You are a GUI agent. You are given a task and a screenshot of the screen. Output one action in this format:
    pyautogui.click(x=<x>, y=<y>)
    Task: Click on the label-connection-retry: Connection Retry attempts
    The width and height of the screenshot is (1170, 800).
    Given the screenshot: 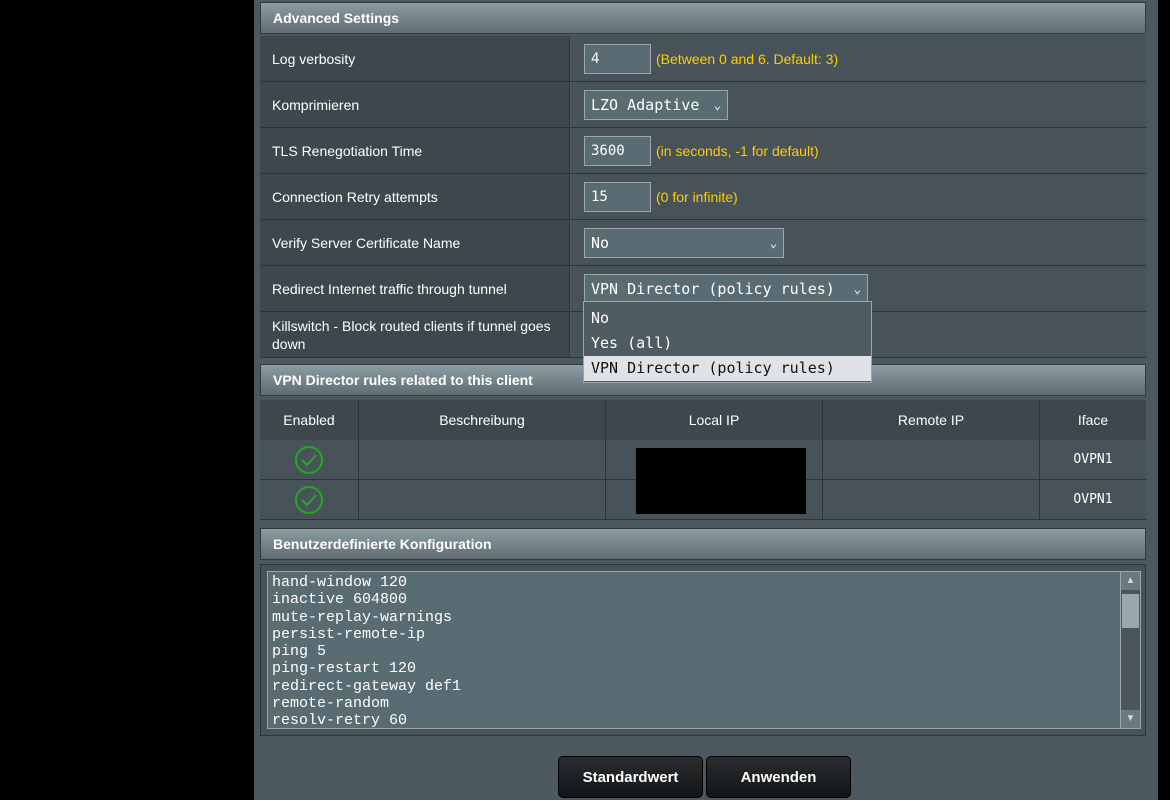 What is the action you would take?
    pyautogui.click(x=415, y=196)
    